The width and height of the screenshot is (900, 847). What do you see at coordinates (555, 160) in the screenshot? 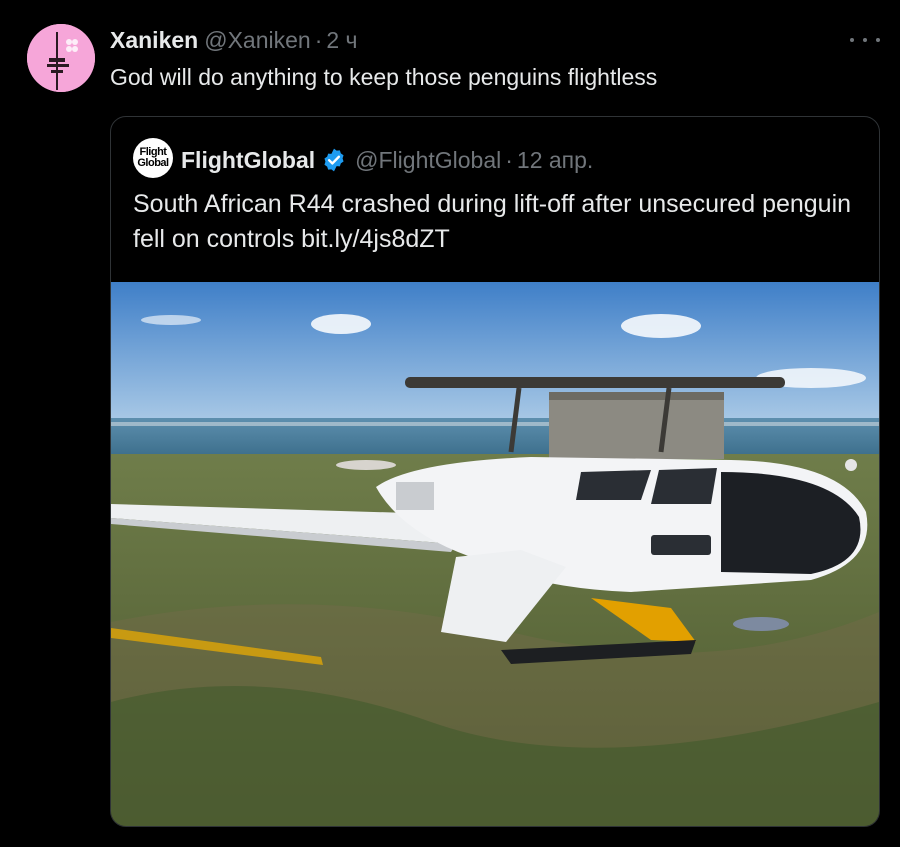
I see `quoted-tweet-date: 12 апр.` at bounding box center [555, 160].